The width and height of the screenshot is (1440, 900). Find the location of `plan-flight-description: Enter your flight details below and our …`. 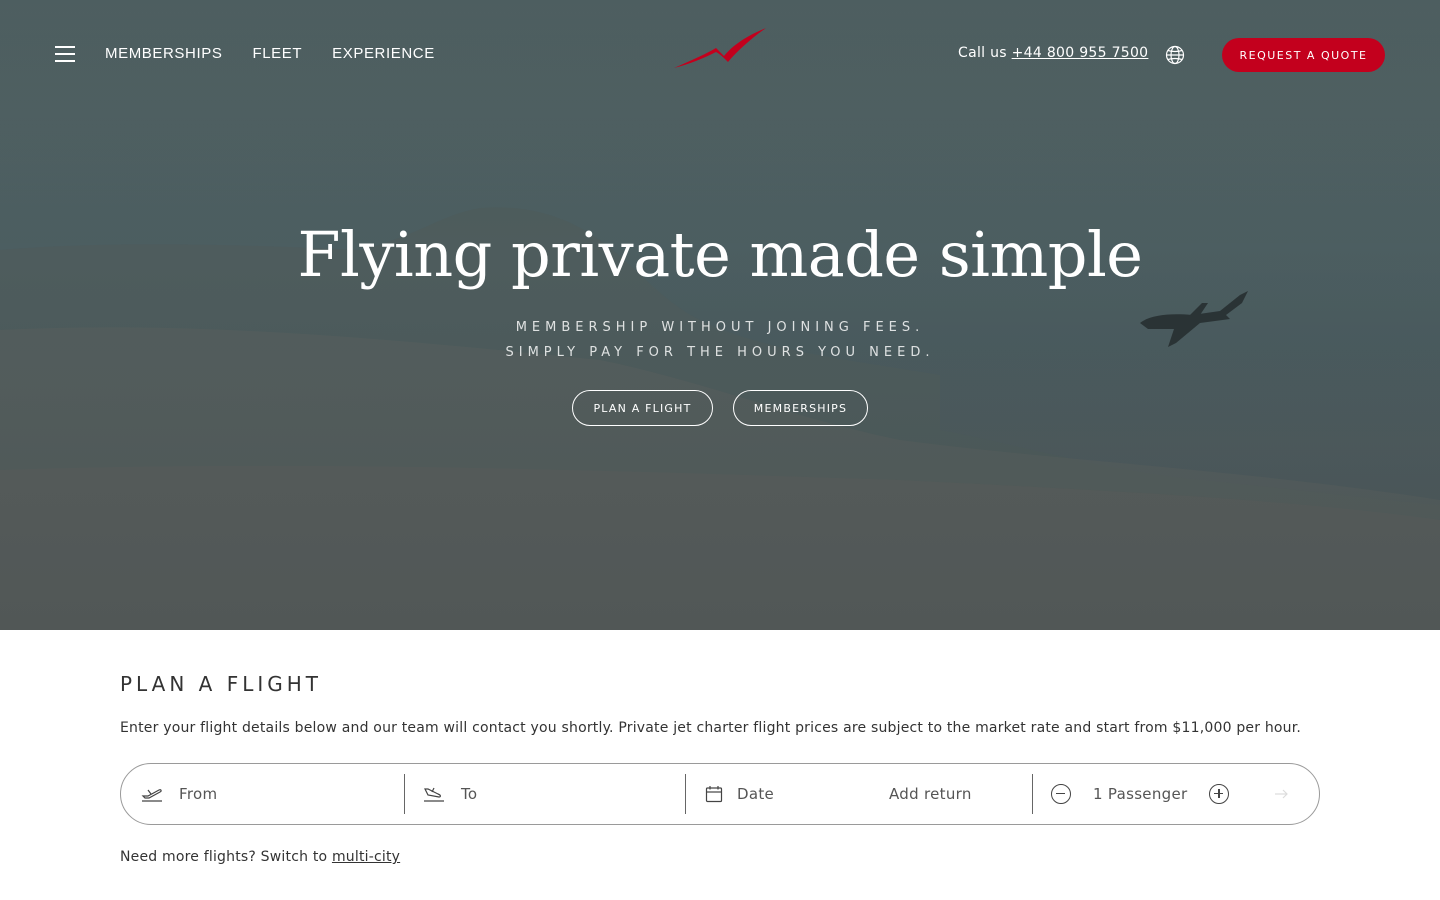

plan-flight-description: Enter your flight details below and our … is located at coordinates (711, 728).